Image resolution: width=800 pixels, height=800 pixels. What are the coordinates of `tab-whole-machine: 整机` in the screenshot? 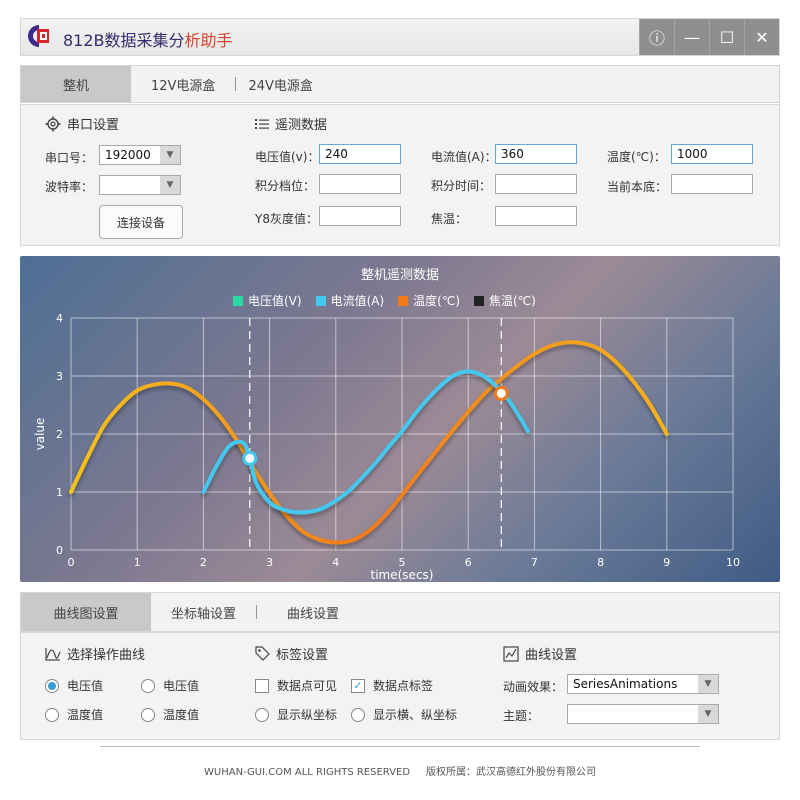 It's located at (76, 84).